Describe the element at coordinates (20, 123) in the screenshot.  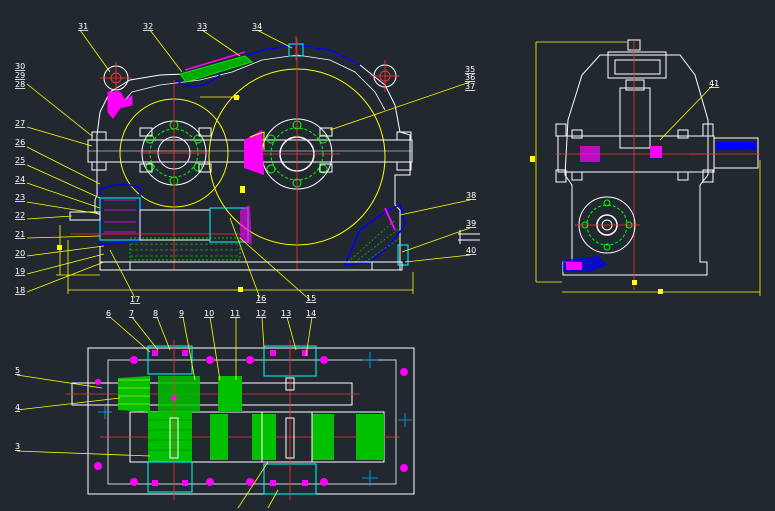
I see `label-27: 27` at that location.